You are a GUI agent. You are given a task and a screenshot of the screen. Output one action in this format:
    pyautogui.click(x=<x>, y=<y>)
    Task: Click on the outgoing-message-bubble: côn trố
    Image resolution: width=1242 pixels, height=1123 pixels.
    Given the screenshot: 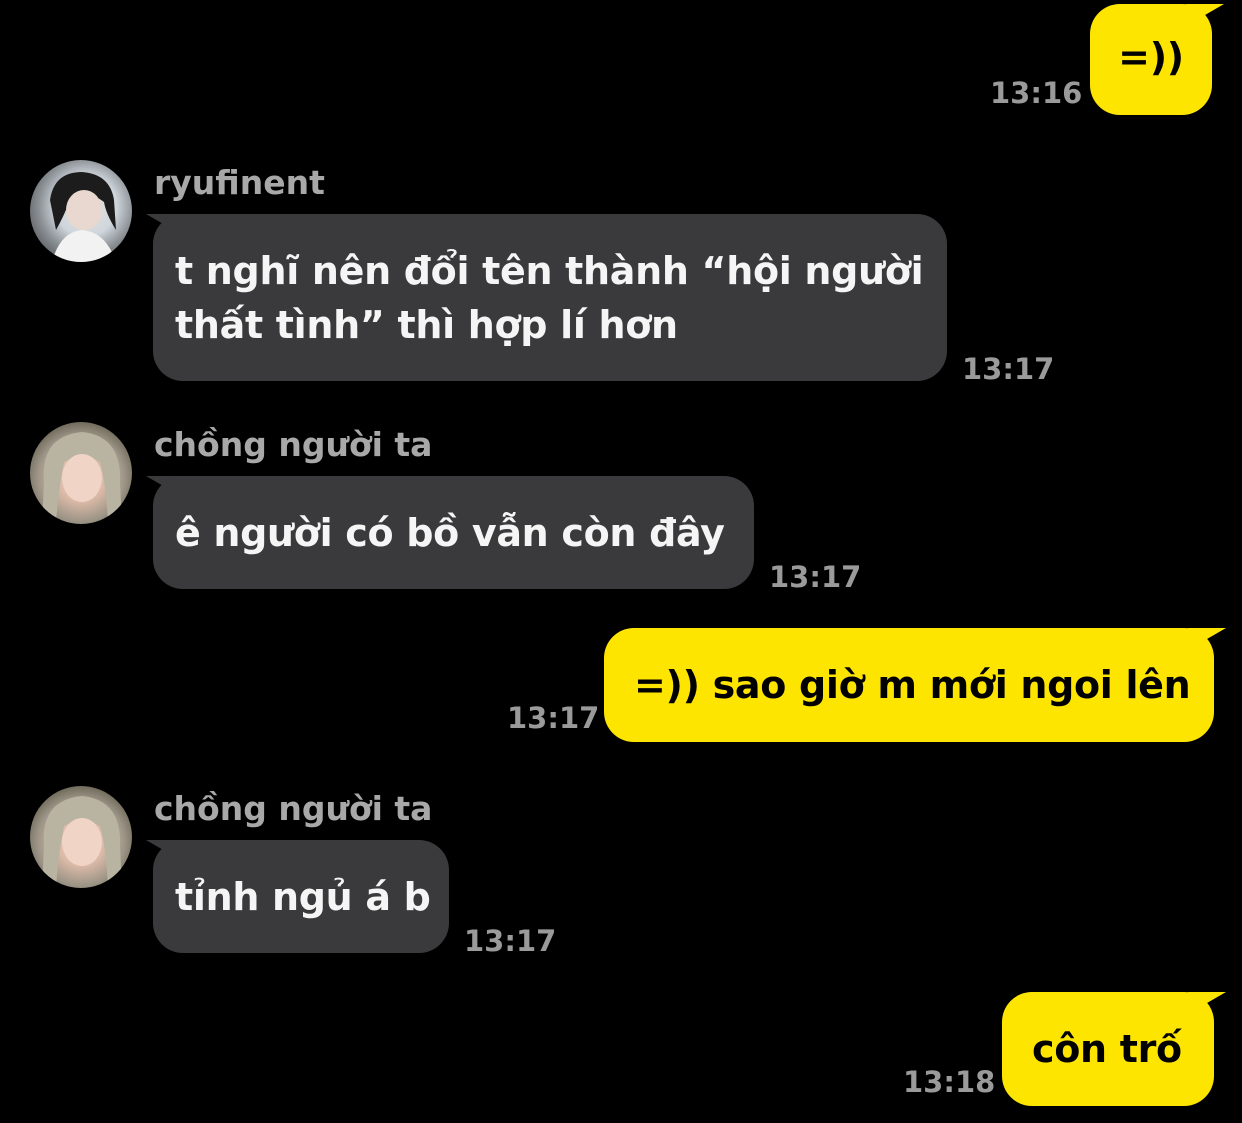 What is the action you would take?
    pyautogui.click(x=1108, y=1049)
    